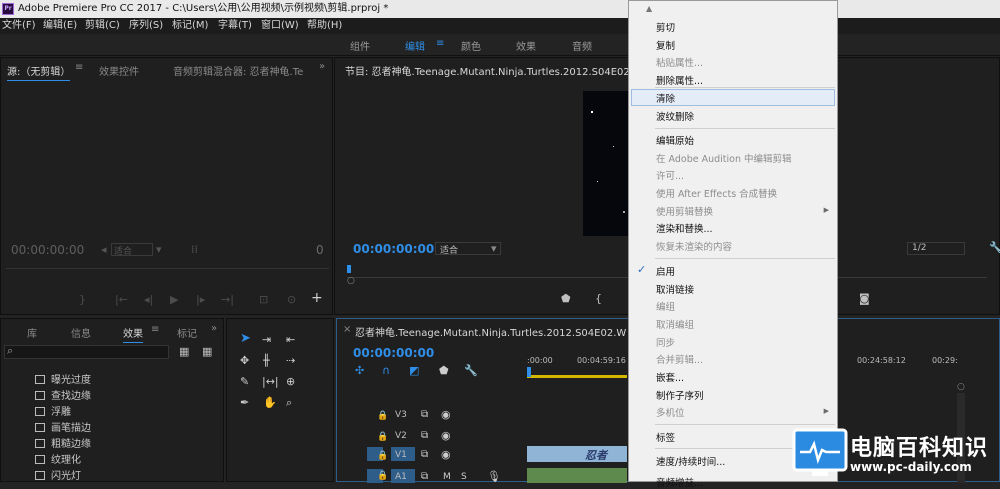 The height and width of the screenshot is (489, 1000). I want to click on menu-item-cut: 剪切, so click(665, 27).